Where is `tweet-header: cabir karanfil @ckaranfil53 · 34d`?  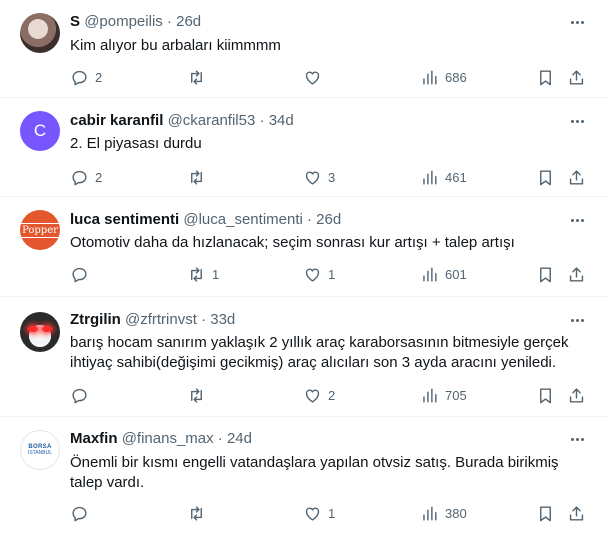
tweet-header: cabir karanfil @ckaranfil53 · 34d is located at coordinates (182, 121).